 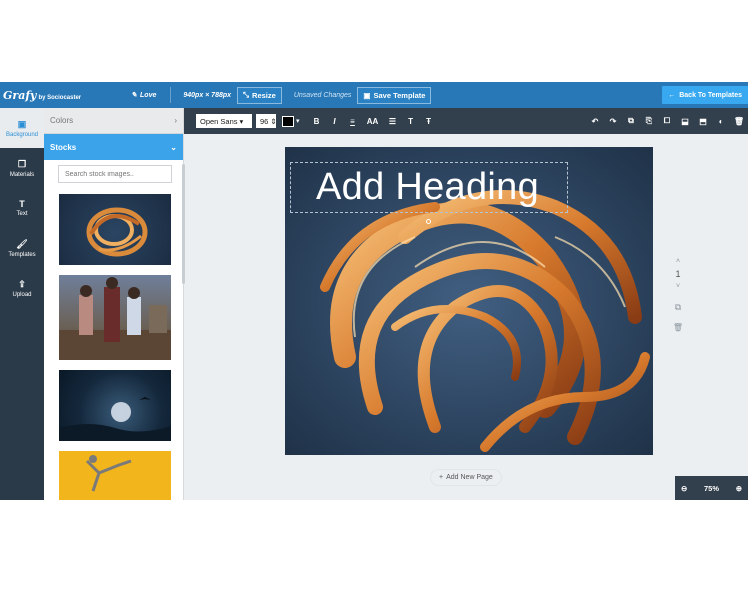 What do you see at coordinates (739, 488) in the screenshot?
I see `zoom-in-icon: ⊕` at bounding box center [739, 488].